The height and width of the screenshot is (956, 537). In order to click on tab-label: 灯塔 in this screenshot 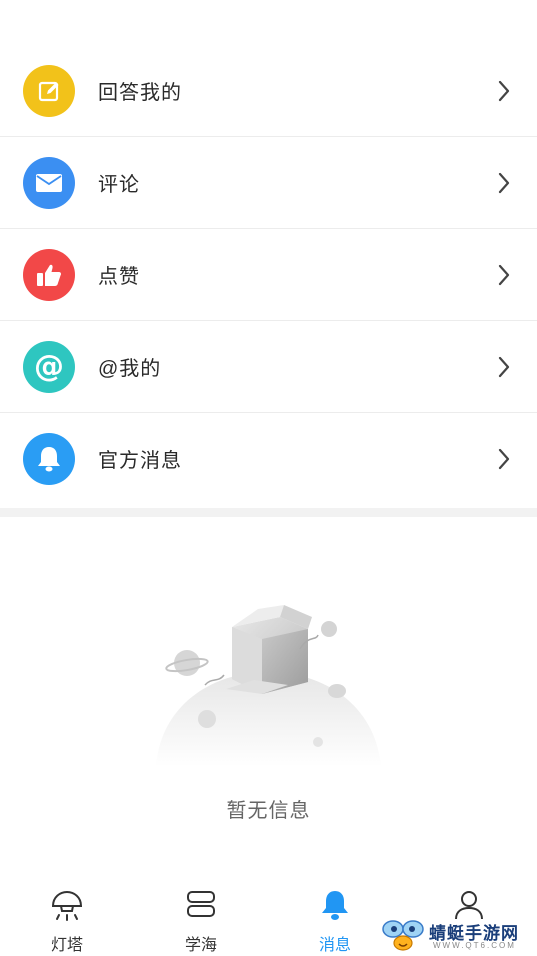, I will do `click(66, 945)`.